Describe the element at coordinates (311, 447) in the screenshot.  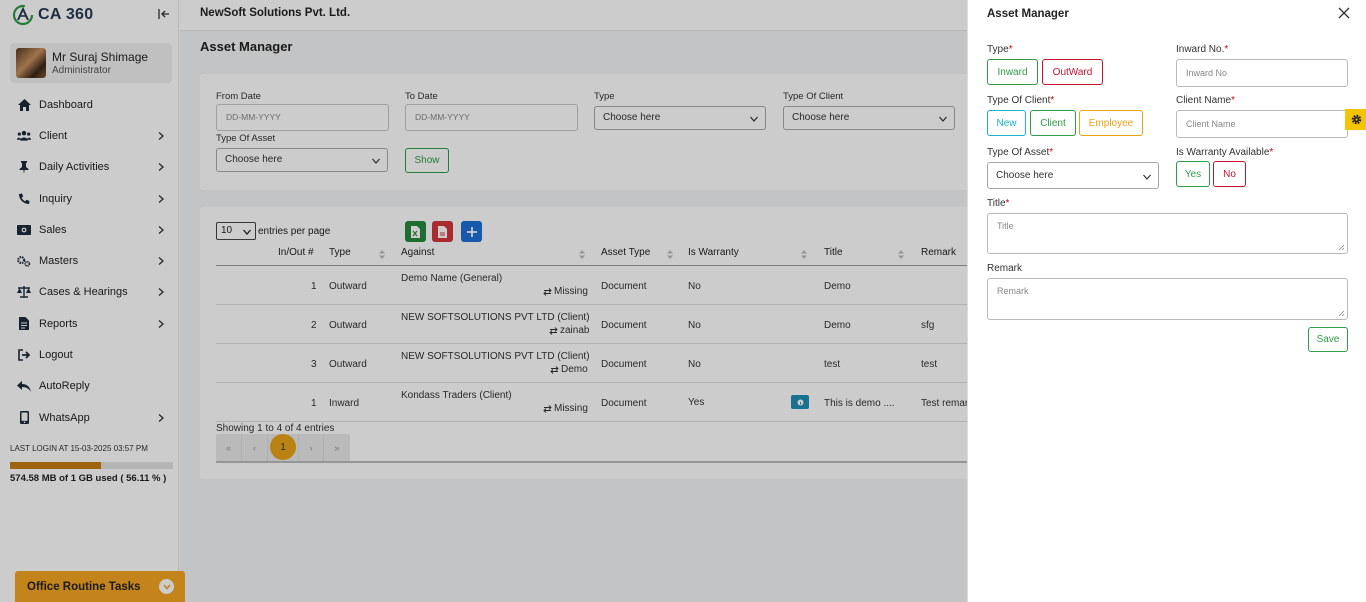
I see `page-next-button: ›` at that location.